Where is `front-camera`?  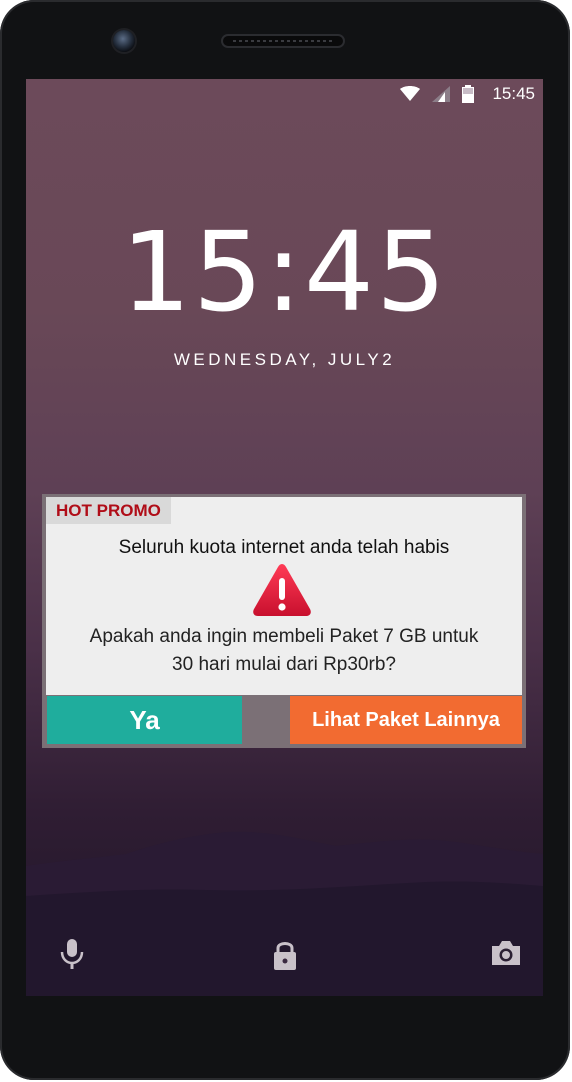 front-camera is located at coordinates (124, 41).